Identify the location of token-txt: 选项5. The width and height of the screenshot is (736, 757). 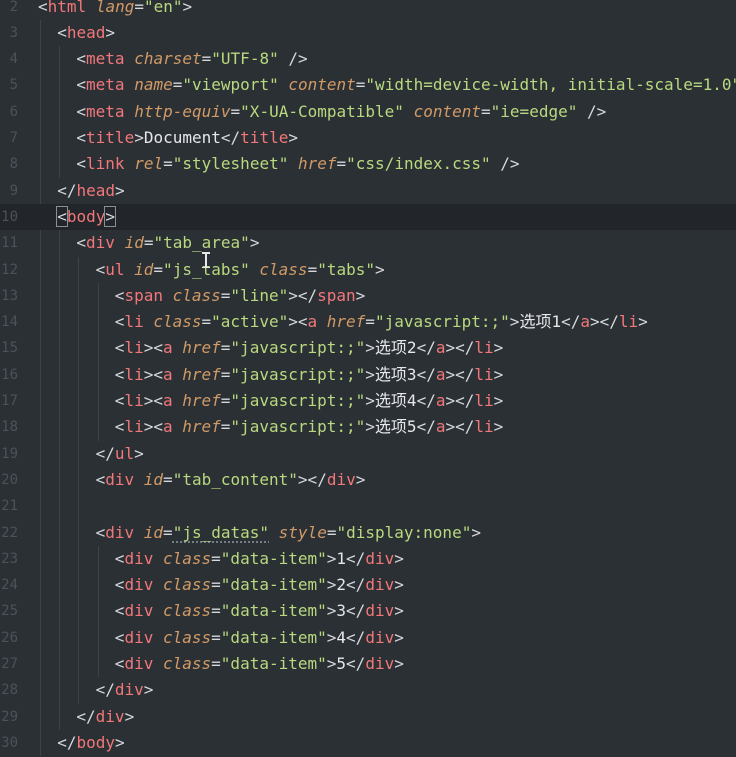
(395, 427).